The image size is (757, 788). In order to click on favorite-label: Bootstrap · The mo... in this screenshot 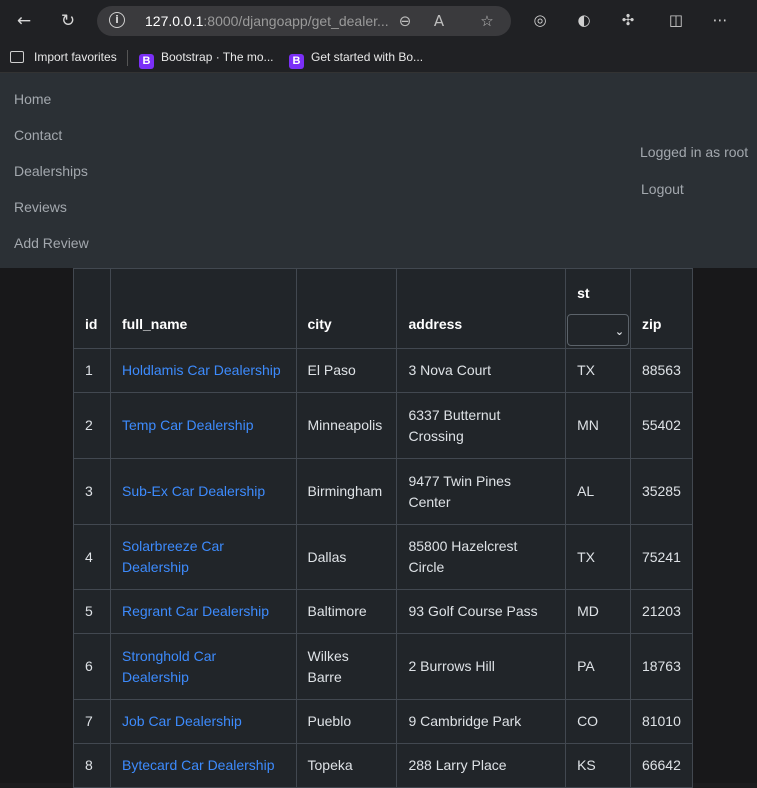, I will do `click(217, 57)`.